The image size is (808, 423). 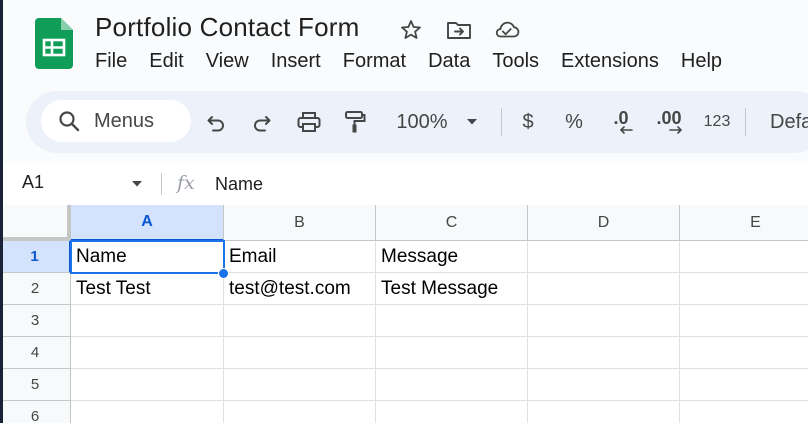 I want to click on search-menus-button: Menus, so click(x=116, y=121).